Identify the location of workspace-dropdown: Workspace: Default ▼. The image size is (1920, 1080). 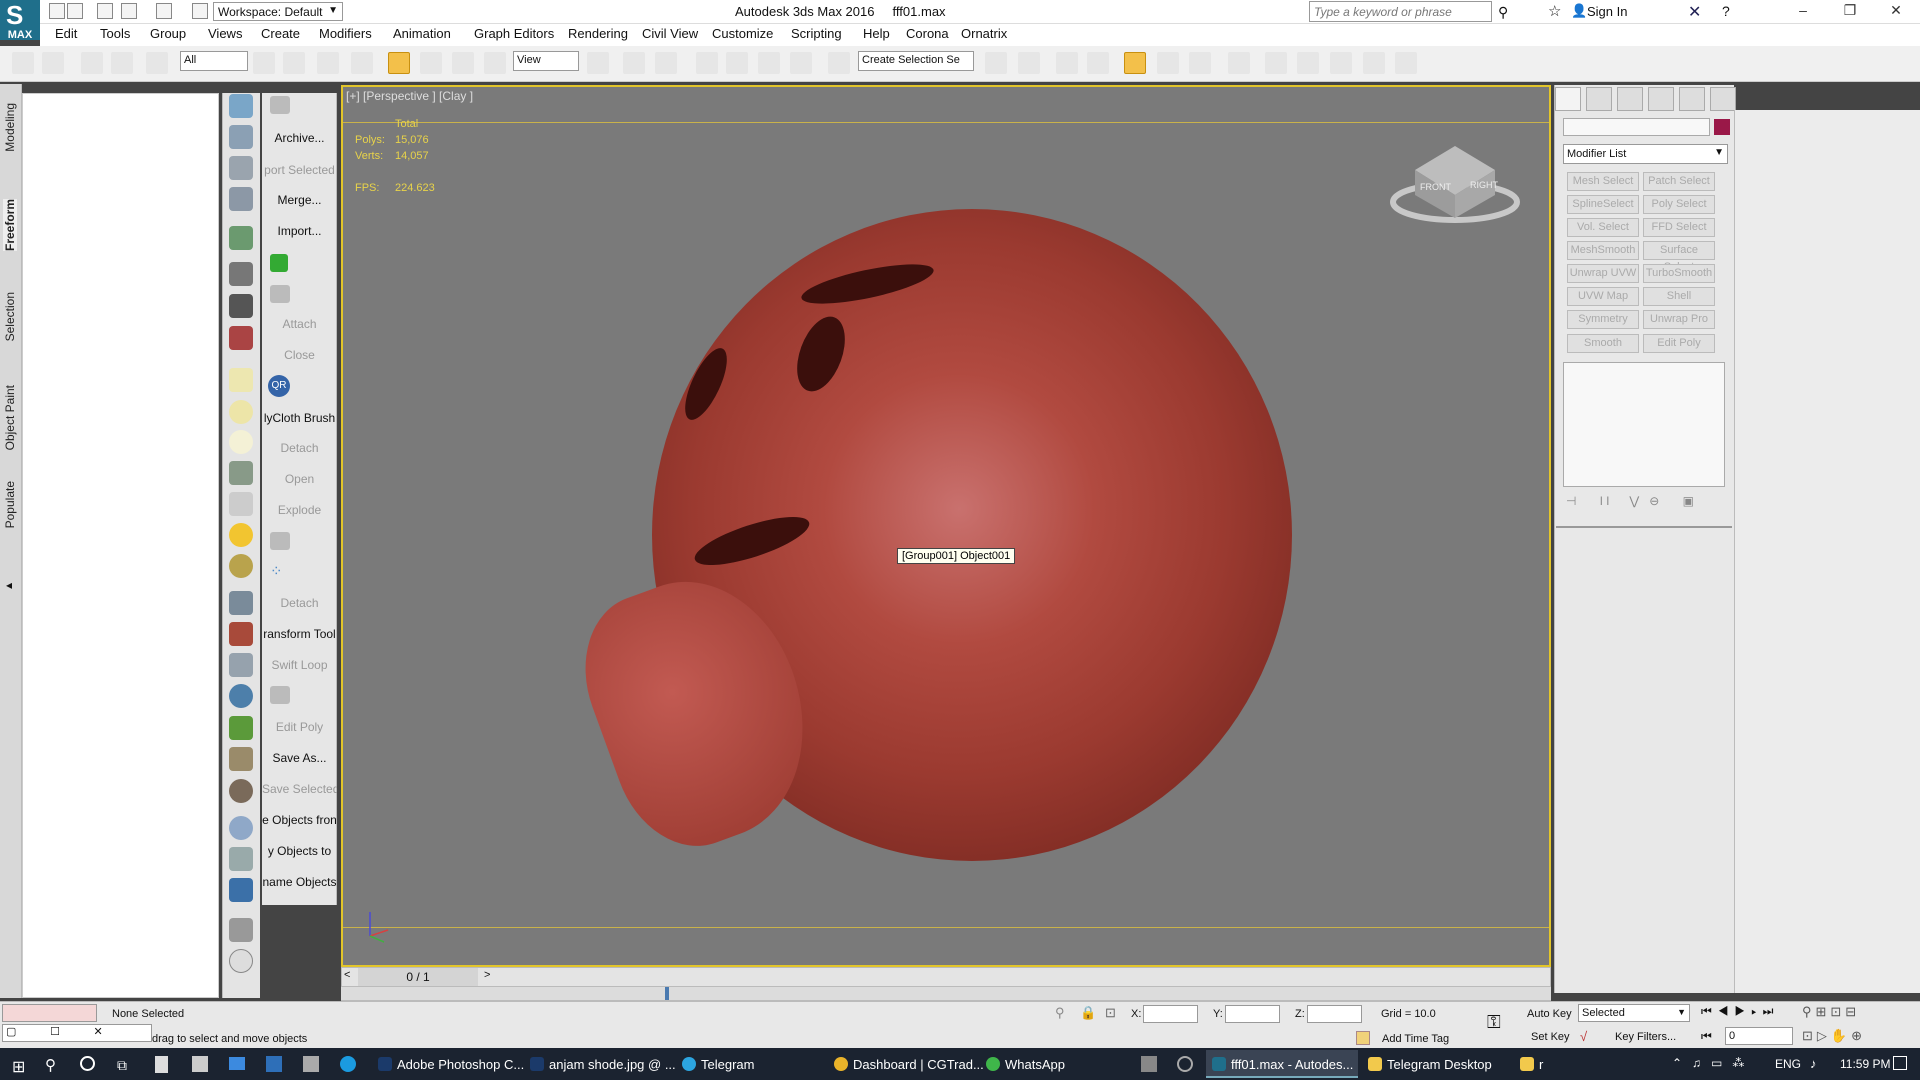
(278, 11).